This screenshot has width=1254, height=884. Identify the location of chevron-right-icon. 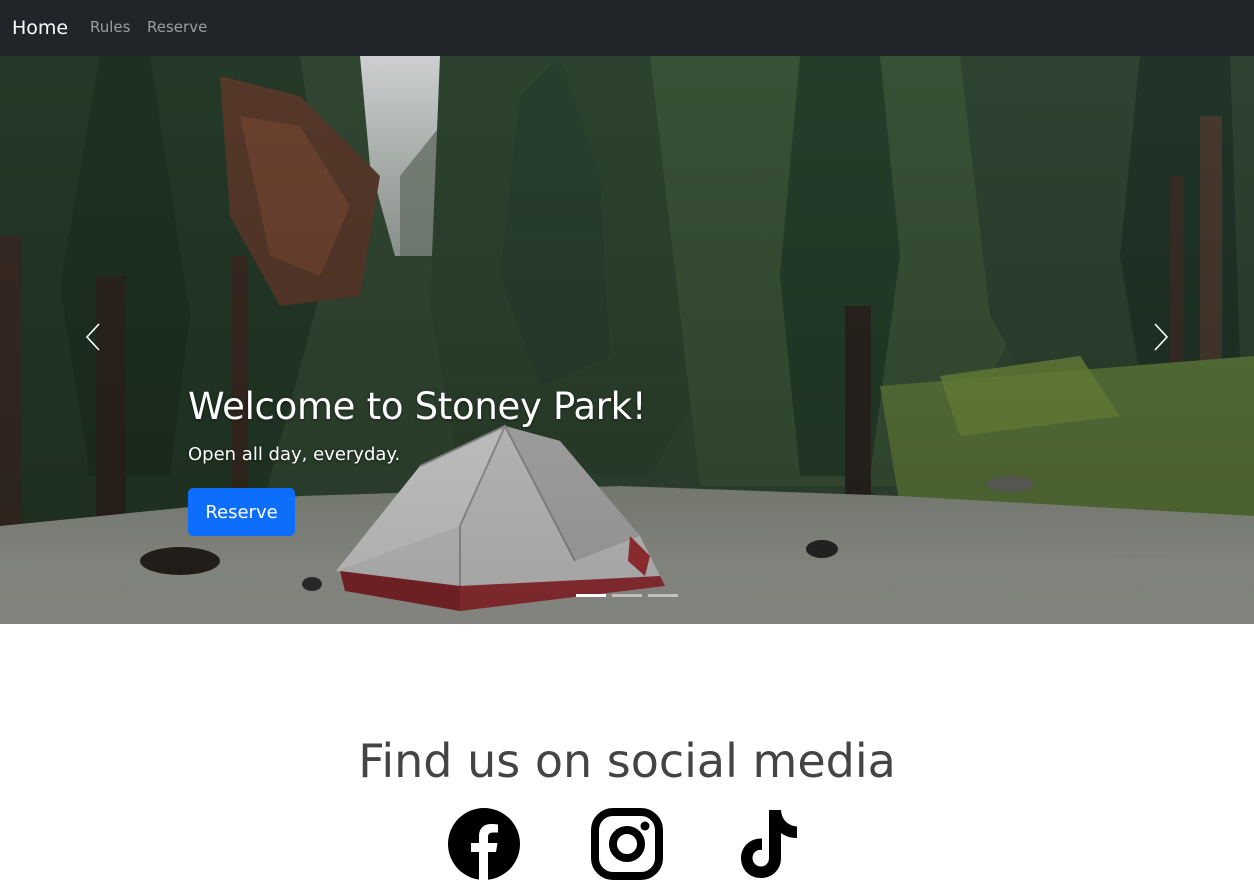
(1161, 337).